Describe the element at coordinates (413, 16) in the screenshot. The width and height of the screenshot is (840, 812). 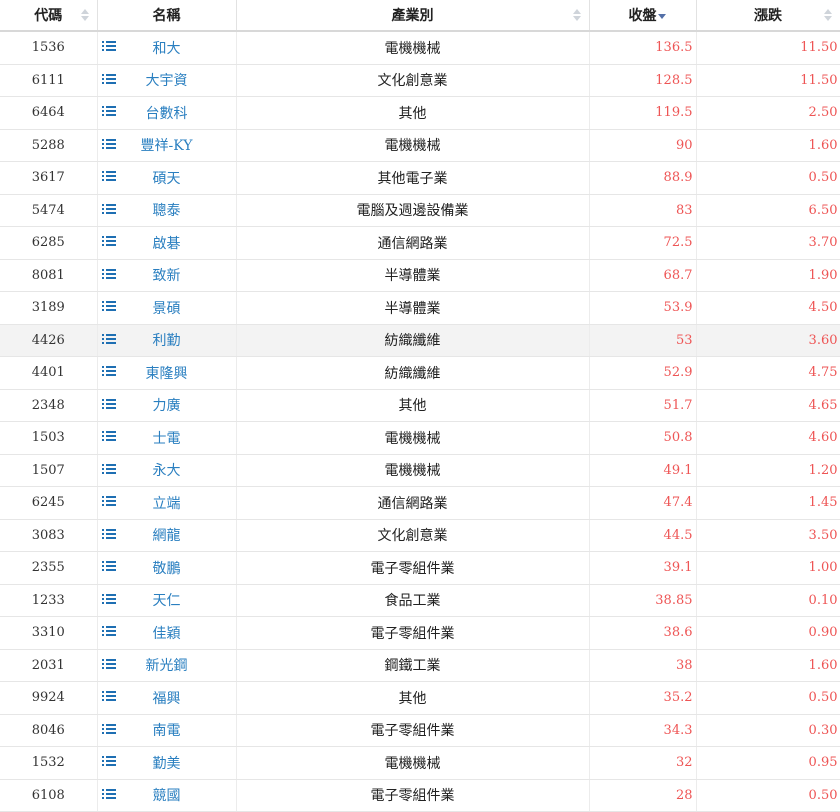
I see `header-industry: 產業別` at that location.